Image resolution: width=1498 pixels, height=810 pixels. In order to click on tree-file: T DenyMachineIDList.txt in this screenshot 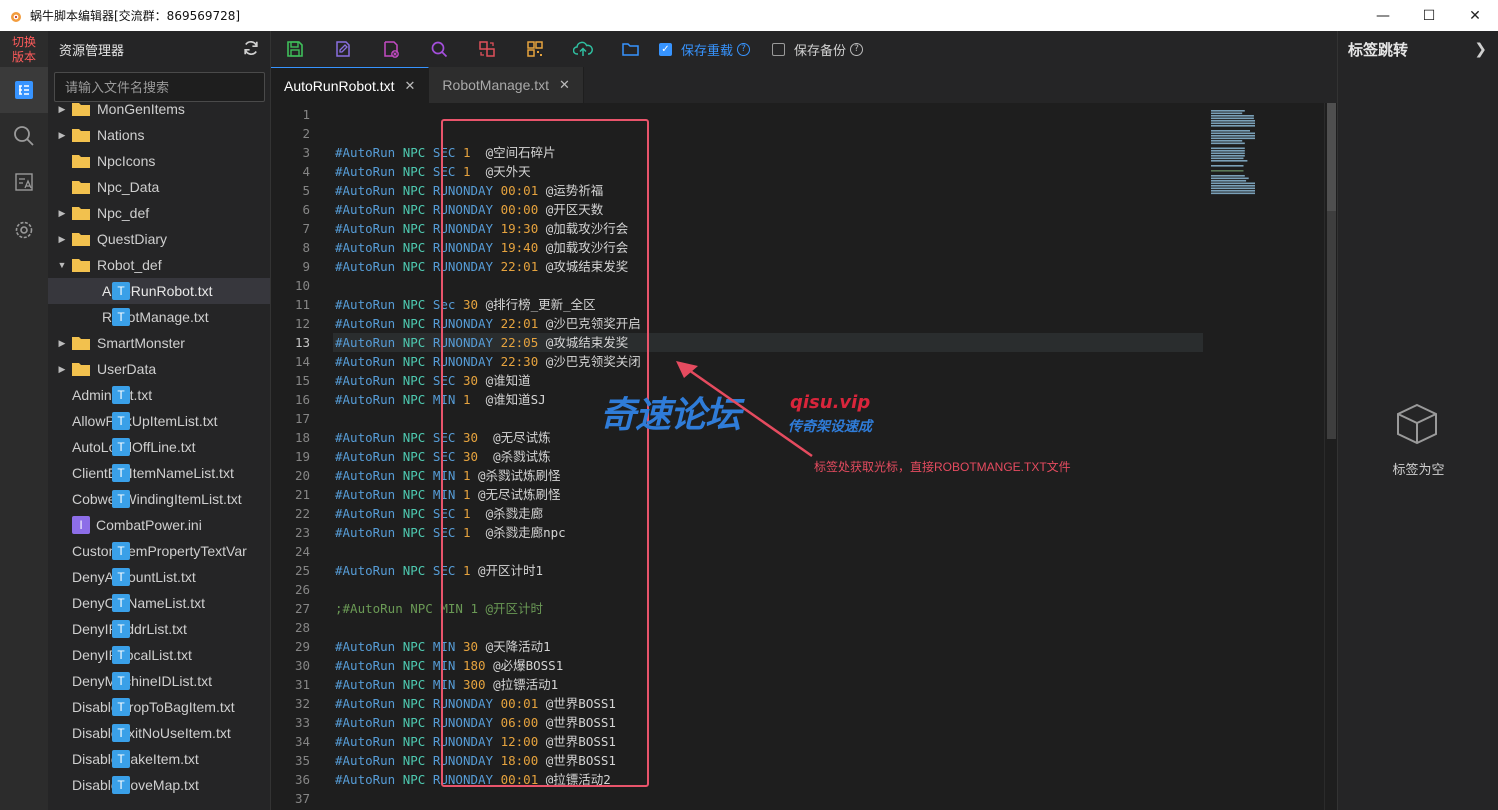, I will do `click(159, 681)`.